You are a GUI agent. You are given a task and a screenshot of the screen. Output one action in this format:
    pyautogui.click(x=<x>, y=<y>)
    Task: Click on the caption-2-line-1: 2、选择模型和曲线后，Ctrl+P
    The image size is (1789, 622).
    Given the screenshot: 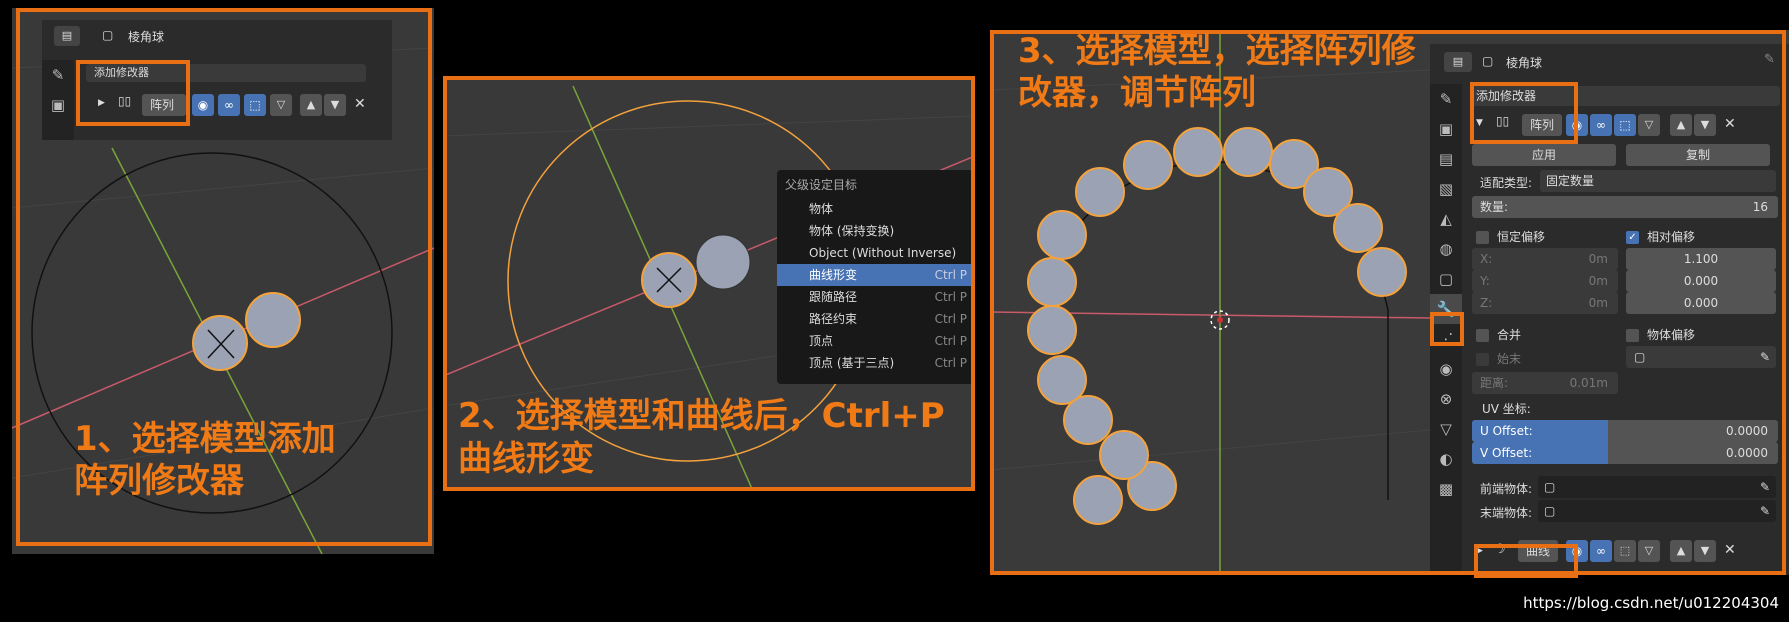 What is the action you would take?
    pyautogui.click(x=701, y=416)
    